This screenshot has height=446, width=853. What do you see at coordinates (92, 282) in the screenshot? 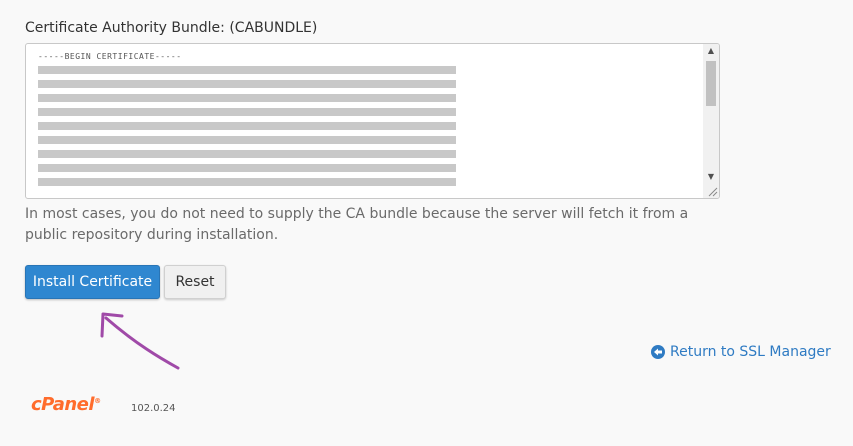
I see `install-certificate-button: Install Certificate` at bounding box center [92, 282].